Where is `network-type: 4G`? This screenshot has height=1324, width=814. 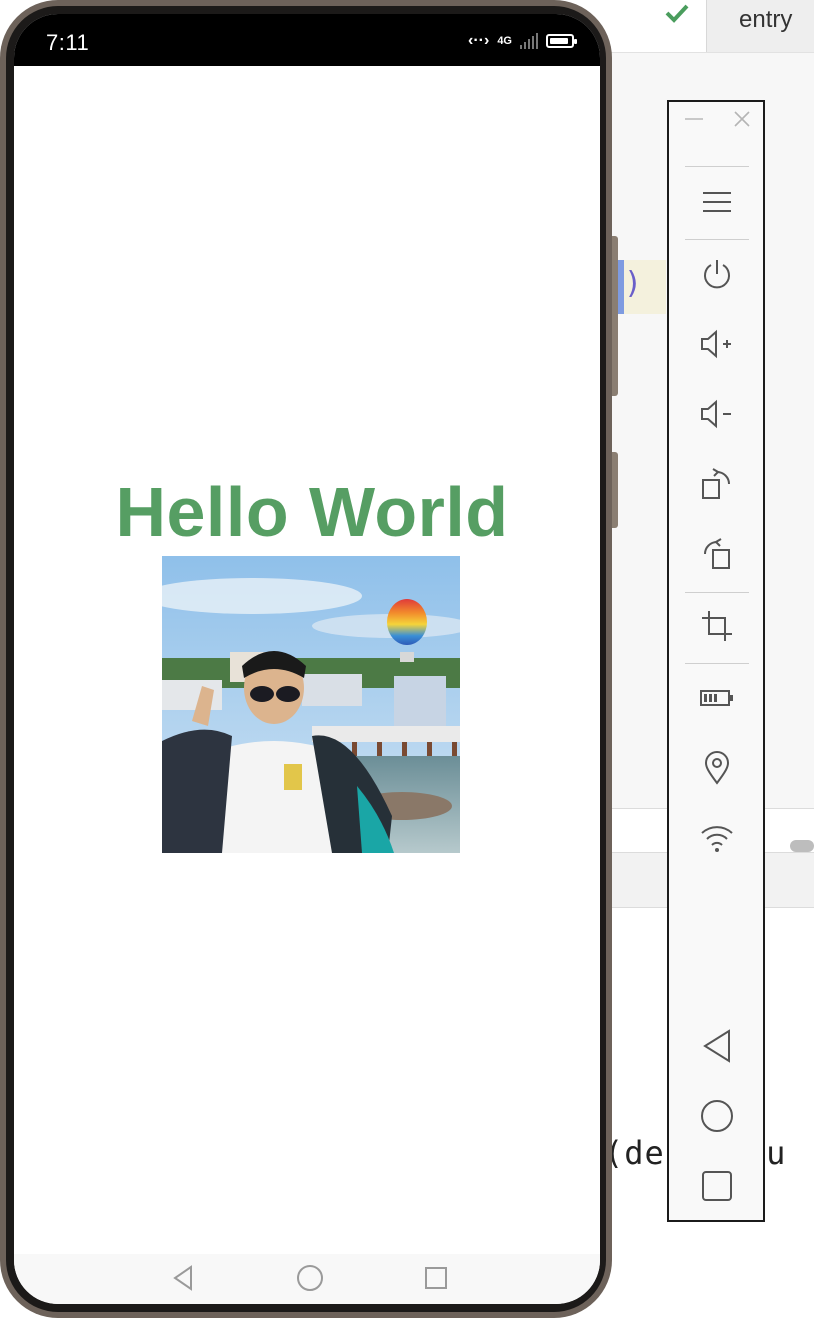
network-type: 4G is located at coordinates (504, 41).